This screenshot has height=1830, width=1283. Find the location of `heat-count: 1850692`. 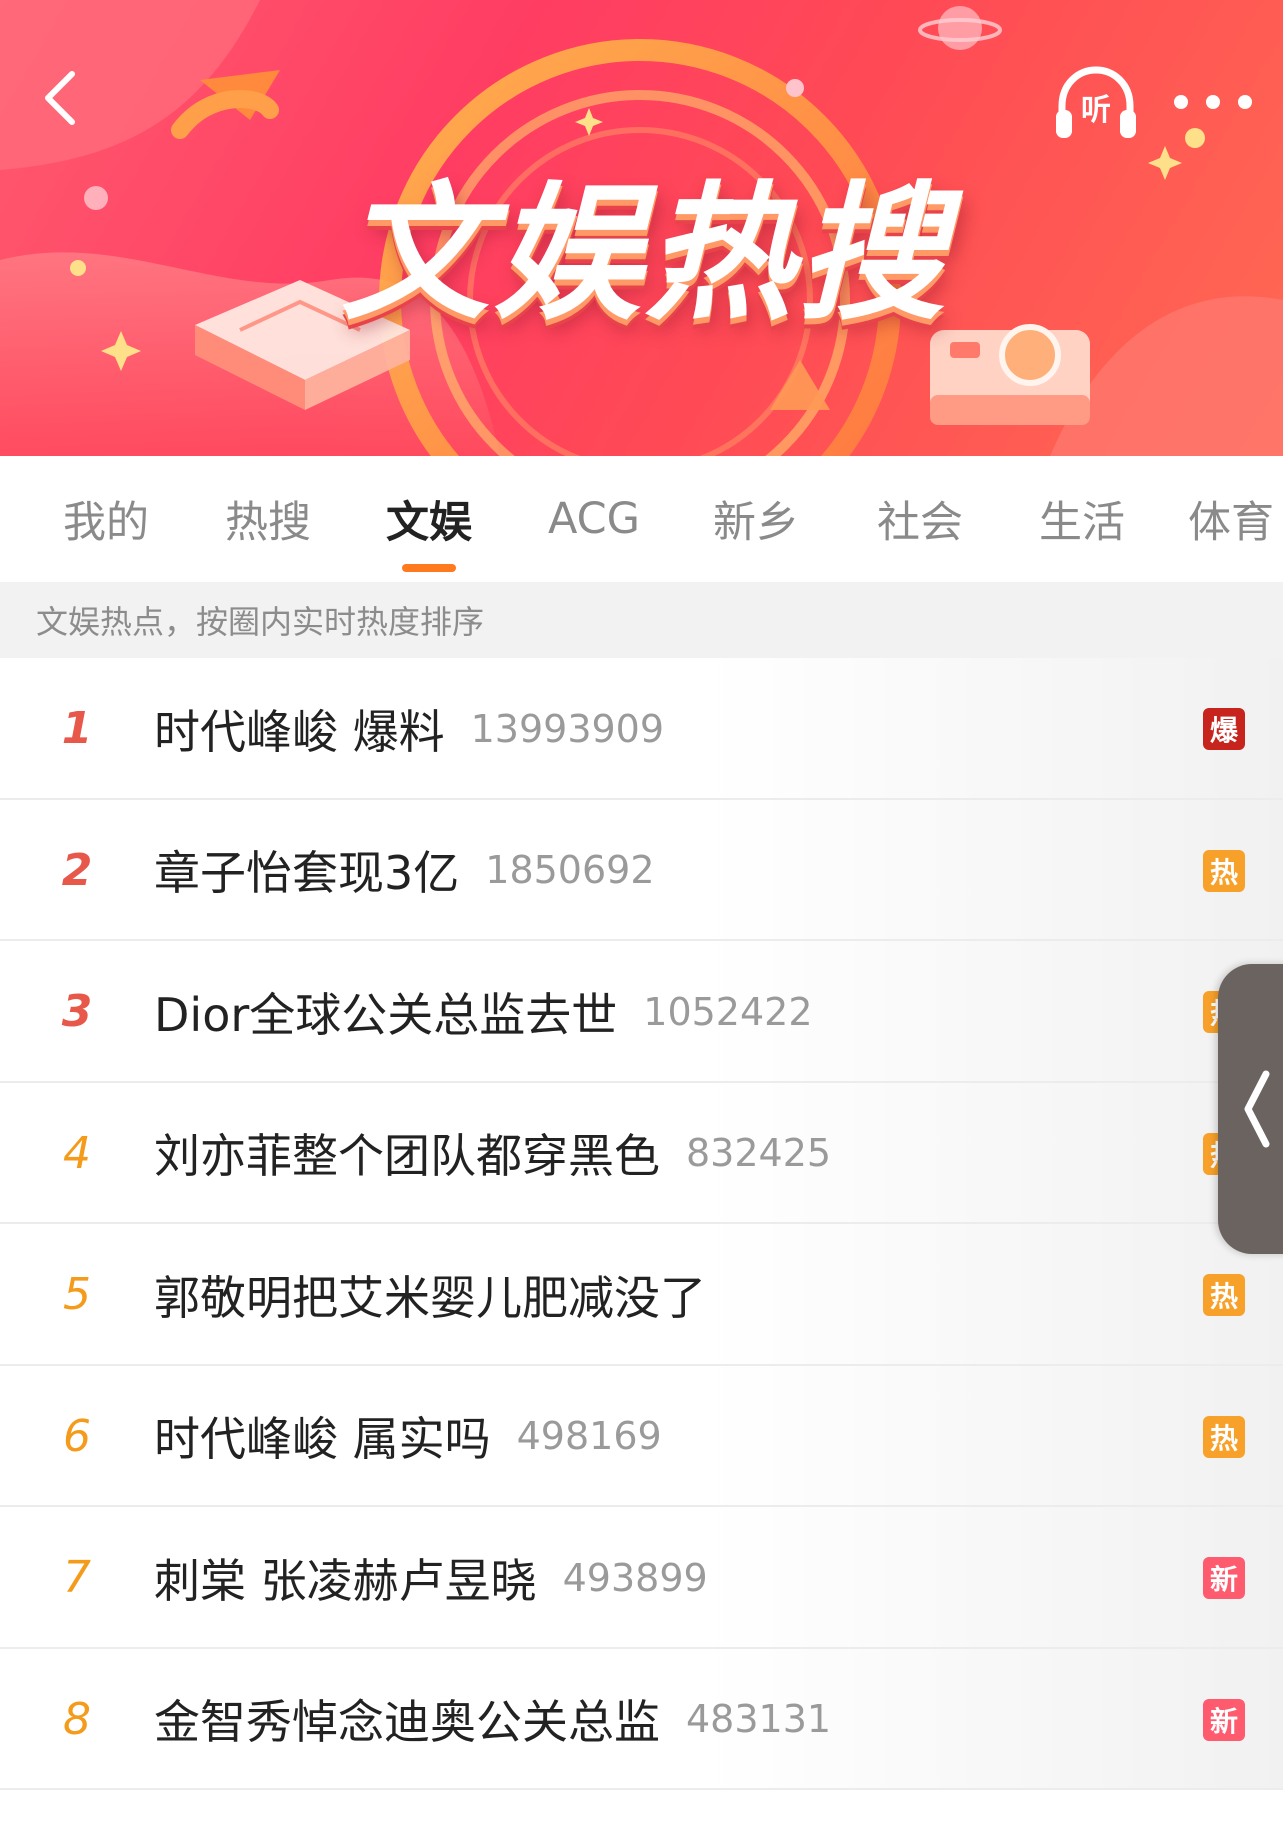

heat-count: 1850692 is located at coordinates (570, 870).